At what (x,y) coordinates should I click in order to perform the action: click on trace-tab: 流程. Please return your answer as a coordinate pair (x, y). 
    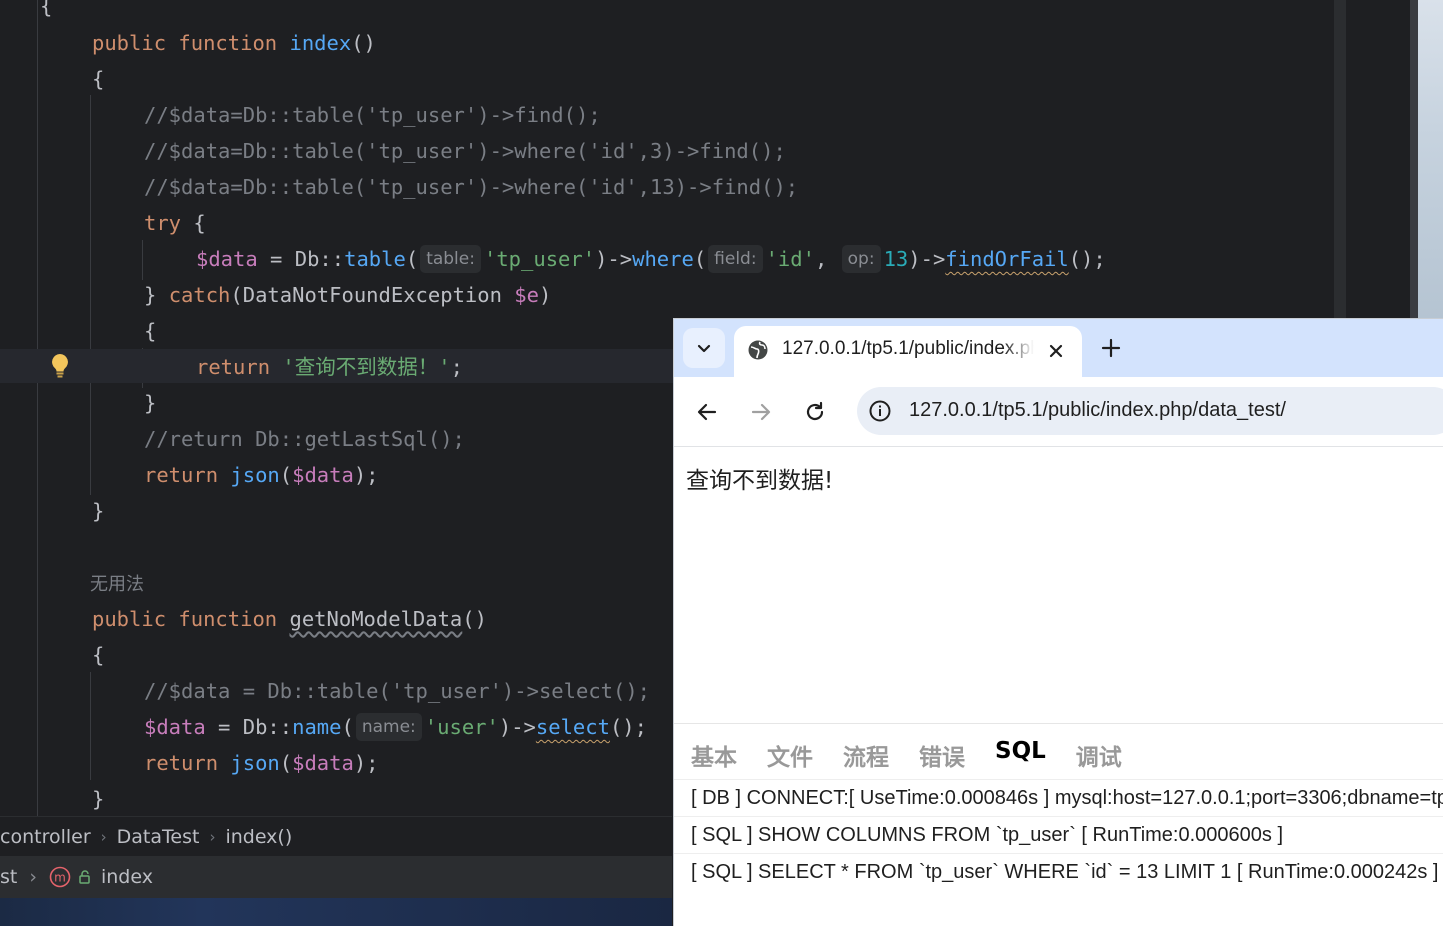
    Looking at the image, I should click on (866, 755).